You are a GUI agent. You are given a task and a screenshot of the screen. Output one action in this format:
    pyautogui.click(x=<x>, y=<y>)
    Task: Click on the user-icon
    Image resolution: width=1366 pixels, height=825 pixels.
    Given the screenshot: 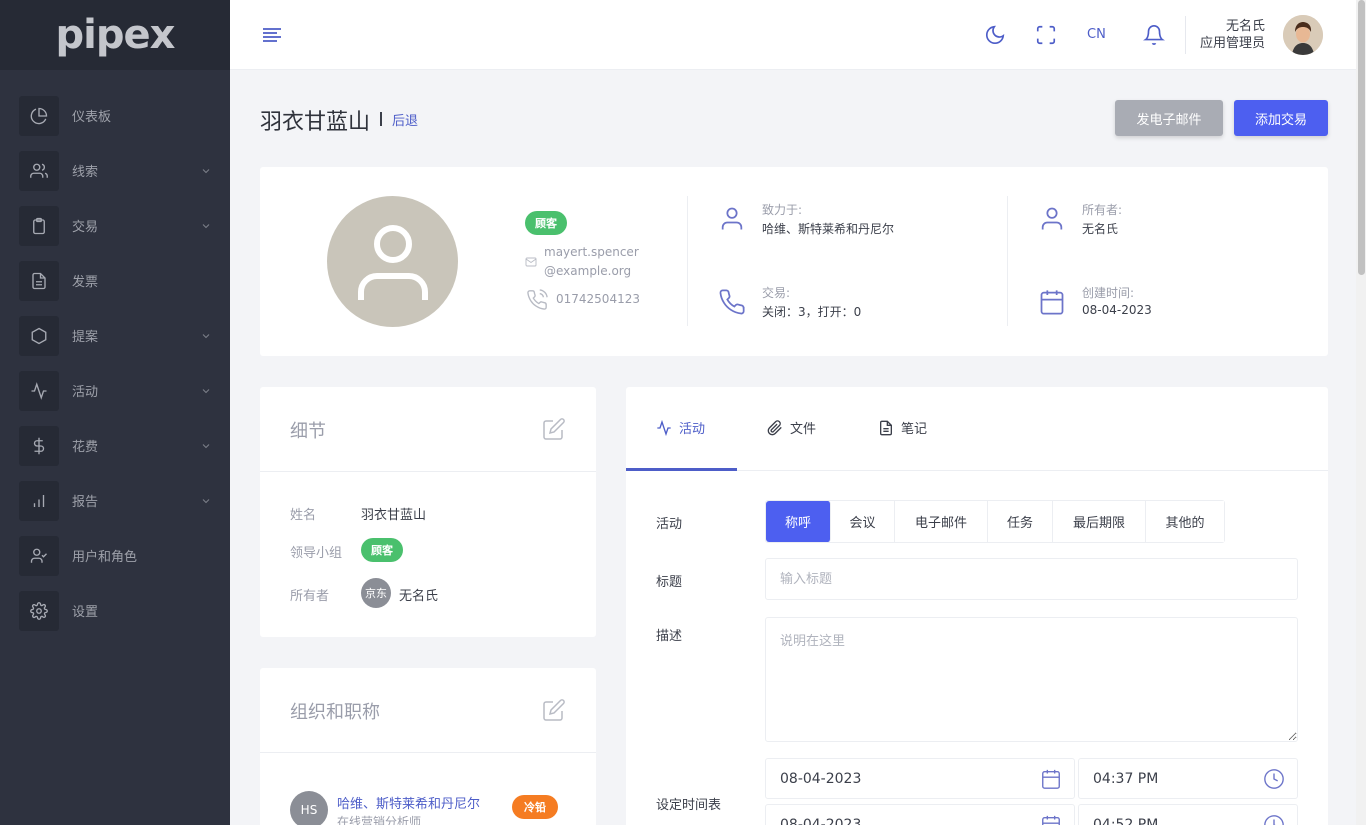 What is the action you would take?
    pyautogui.click(x=1052, y=218)
    